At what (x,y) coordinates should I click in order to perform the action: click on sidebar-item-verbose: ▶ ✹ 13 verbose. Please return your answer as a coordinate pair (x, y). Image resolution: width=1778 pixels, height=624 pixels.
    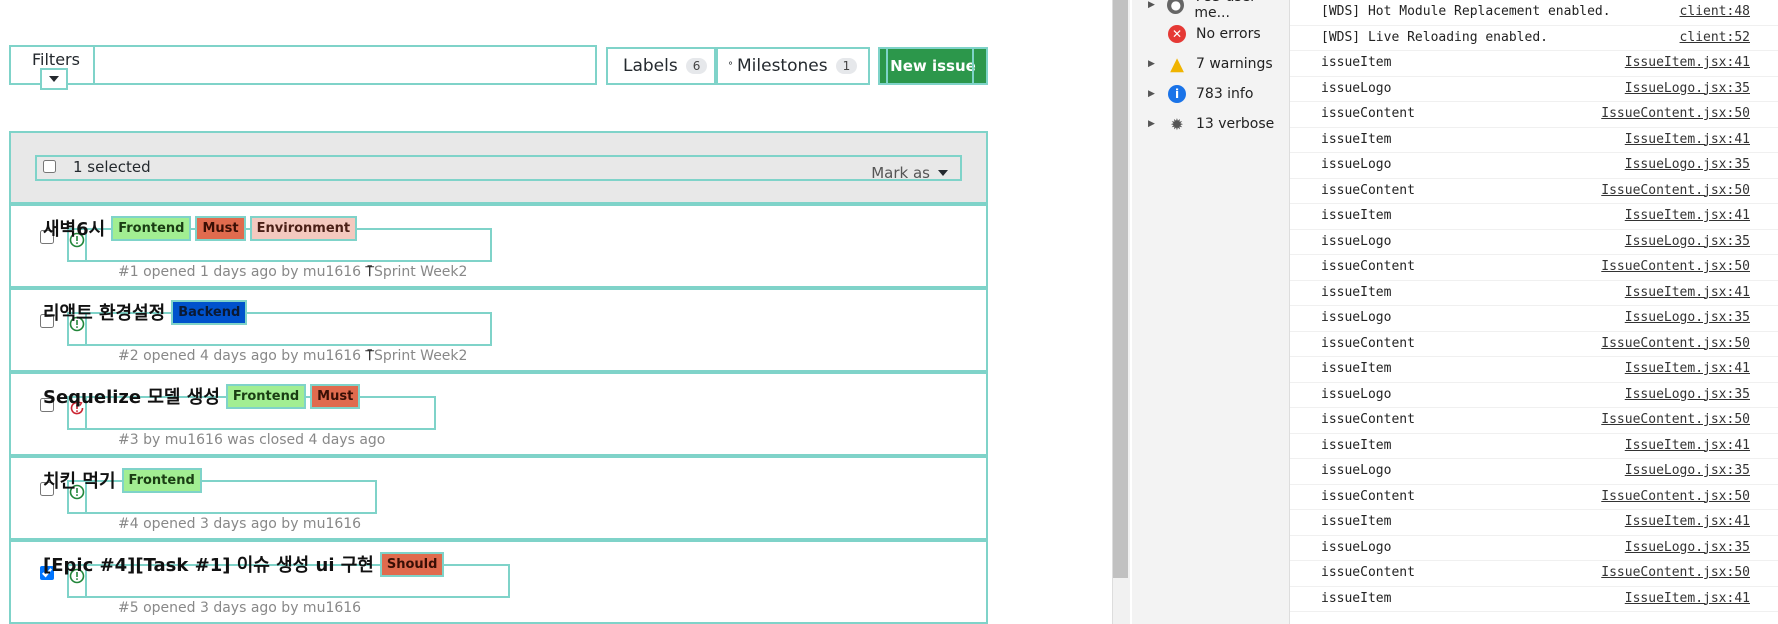
    Looking at the image, I should click on (1211, 124).